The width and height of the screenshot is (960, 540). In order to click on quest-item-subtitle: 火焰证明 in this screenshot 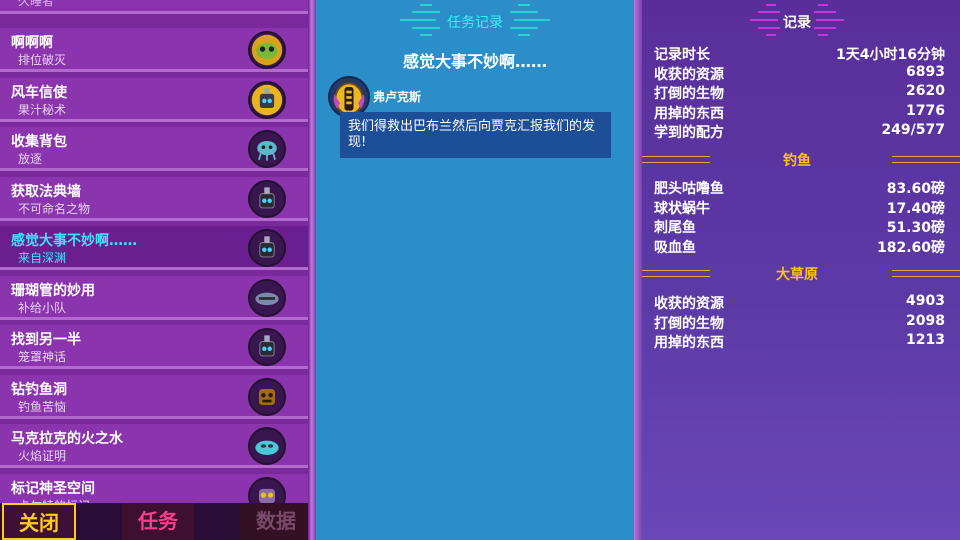, I will do `click(42, 456)`.